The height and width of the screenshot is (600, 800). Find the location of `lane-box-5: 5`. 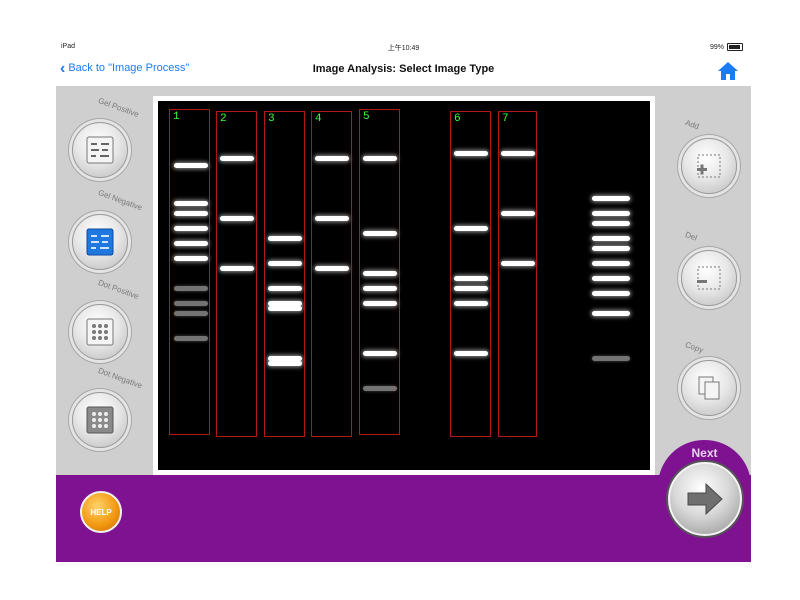

lane-box-5: 5 is located at coordinates (379, 272).